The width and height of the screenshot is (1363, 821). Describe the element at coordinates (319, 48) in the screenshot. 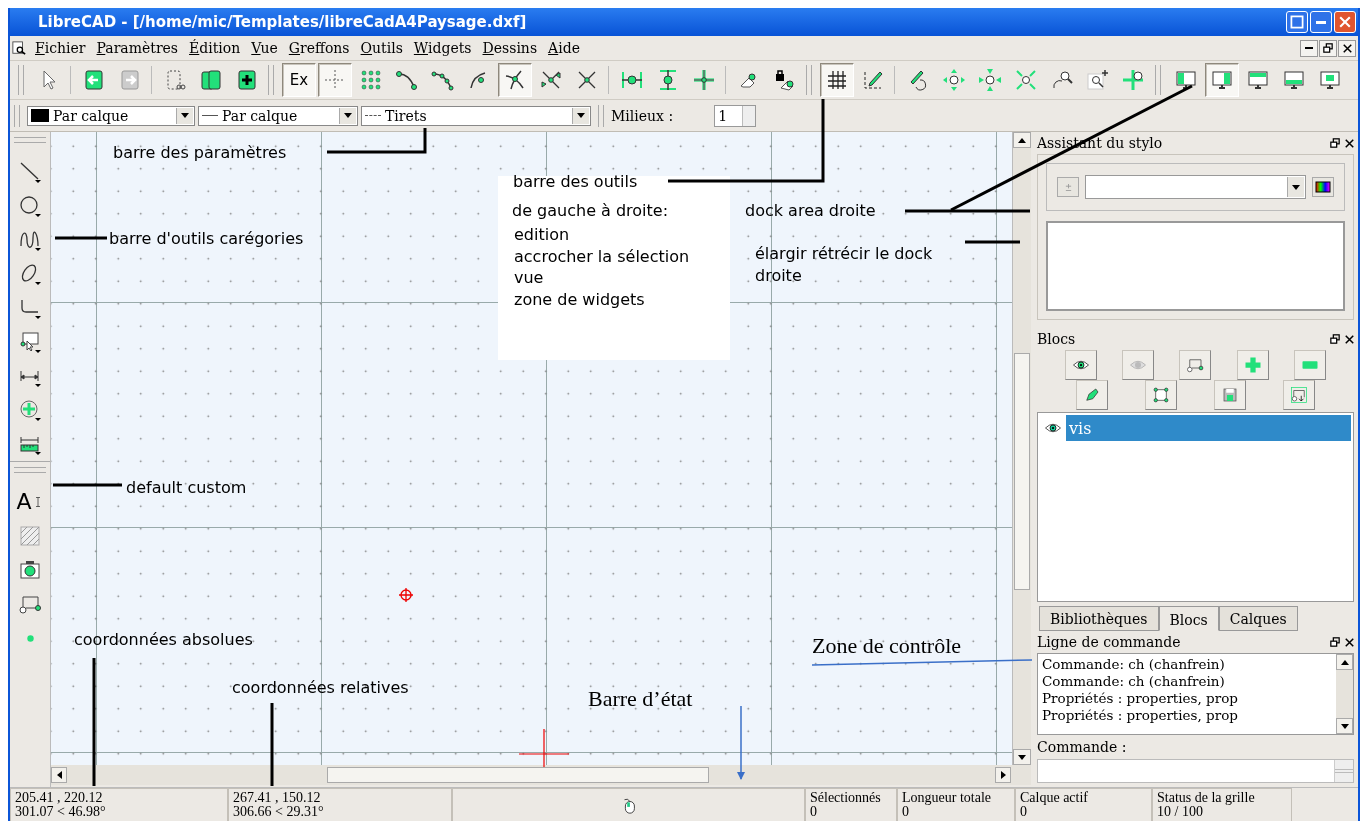

I see `menu-item: Greffons` at that location.